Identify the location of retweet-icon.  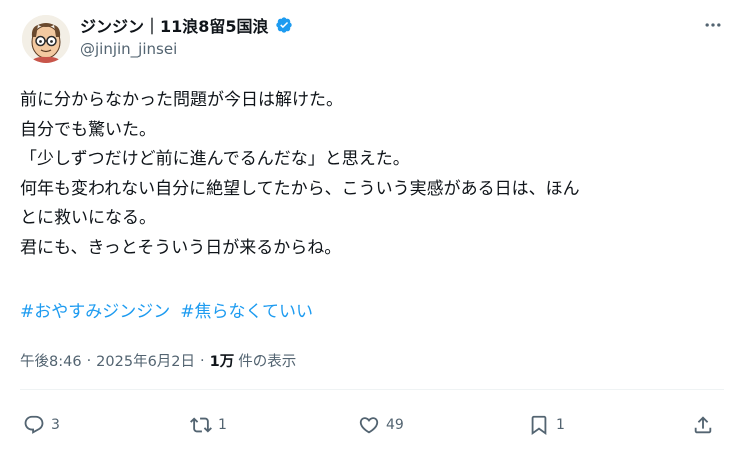
(201, 425).